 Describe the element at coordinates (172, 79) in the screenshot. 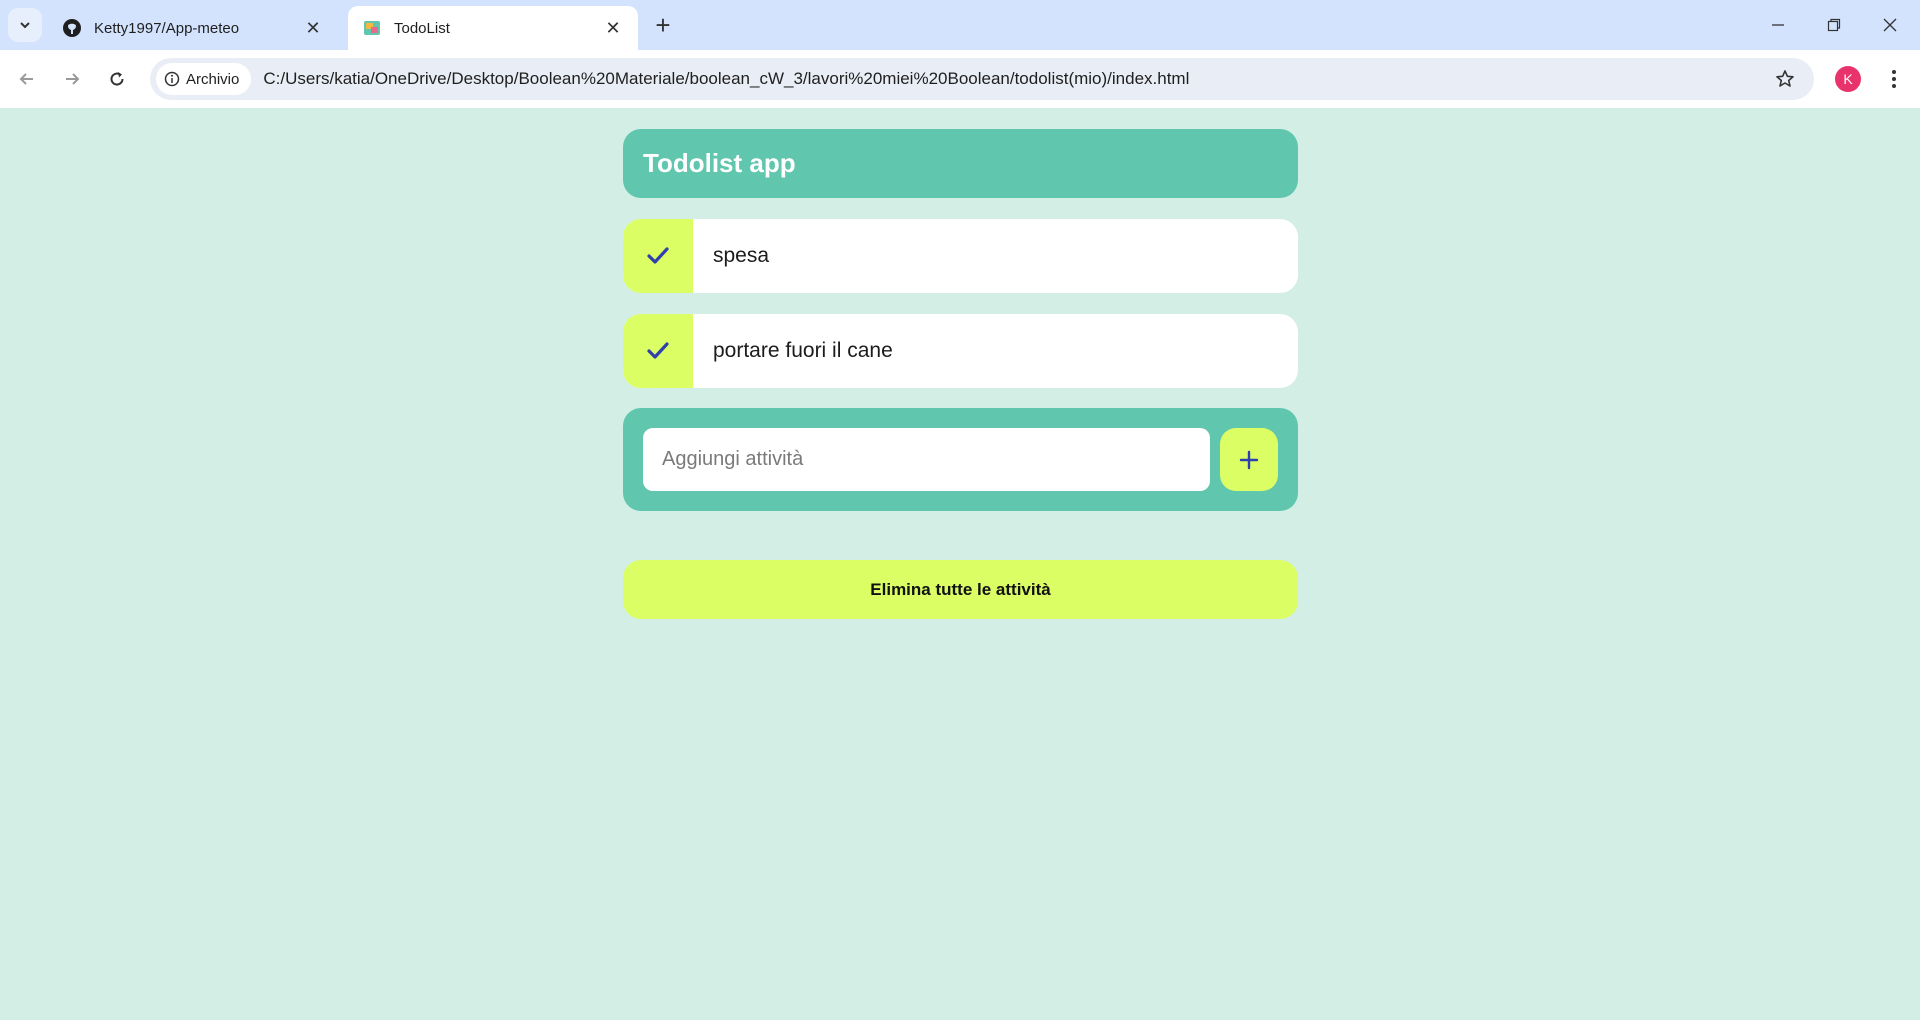

I see `info-icon` at that location.